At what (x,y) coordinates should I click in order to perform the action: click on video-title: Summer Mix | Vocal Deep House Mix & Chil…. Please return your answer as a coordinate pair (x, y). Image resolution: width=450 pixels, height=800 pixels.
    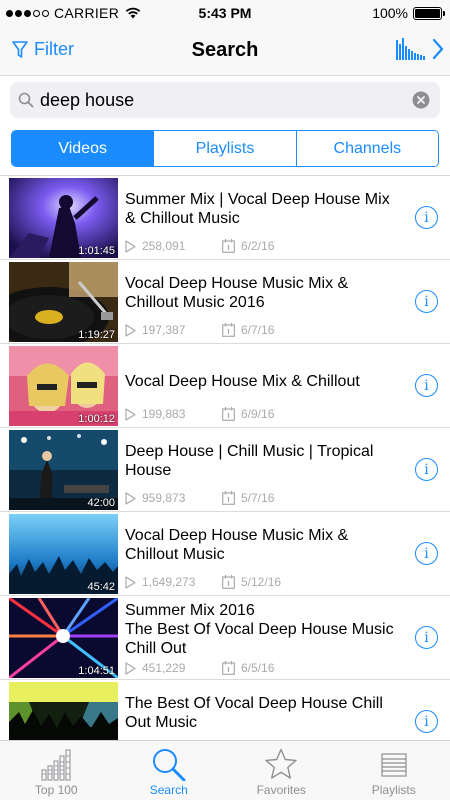
    Looking at the image, I should click on (257, 209).